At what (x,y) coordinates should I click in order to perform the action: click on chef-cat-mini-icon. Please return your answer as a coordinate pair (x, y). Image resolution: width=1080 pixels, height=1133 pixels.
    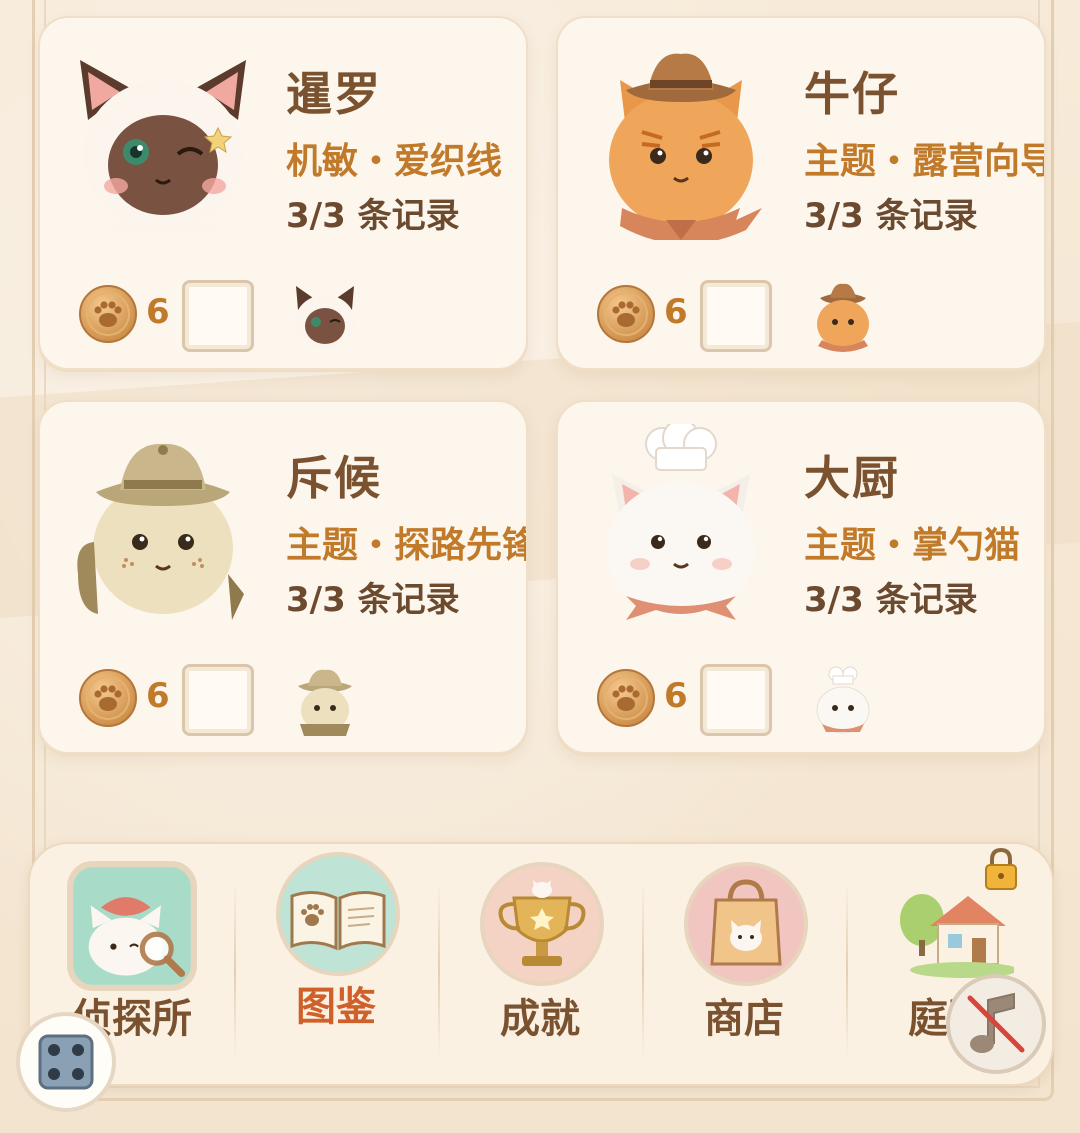
    Looking at the image, I should click on (843, 700).